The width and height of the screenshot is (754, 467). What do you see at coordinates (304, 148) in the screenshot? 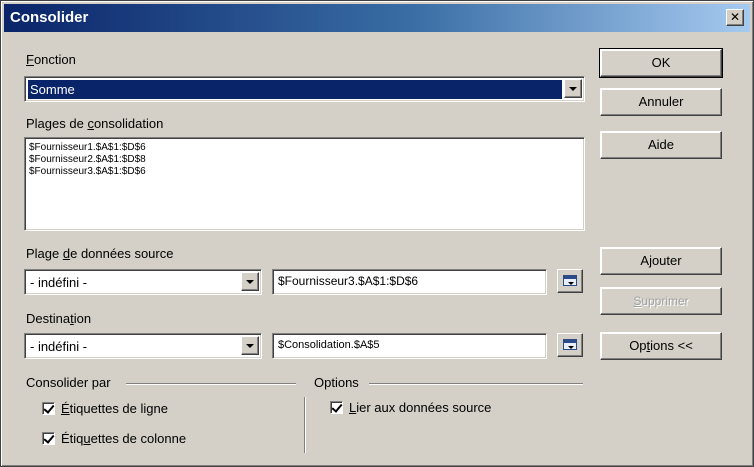
I see `list-item: $Fournisseur1.$A$1:$D$6` at bounding box center [304, 148].